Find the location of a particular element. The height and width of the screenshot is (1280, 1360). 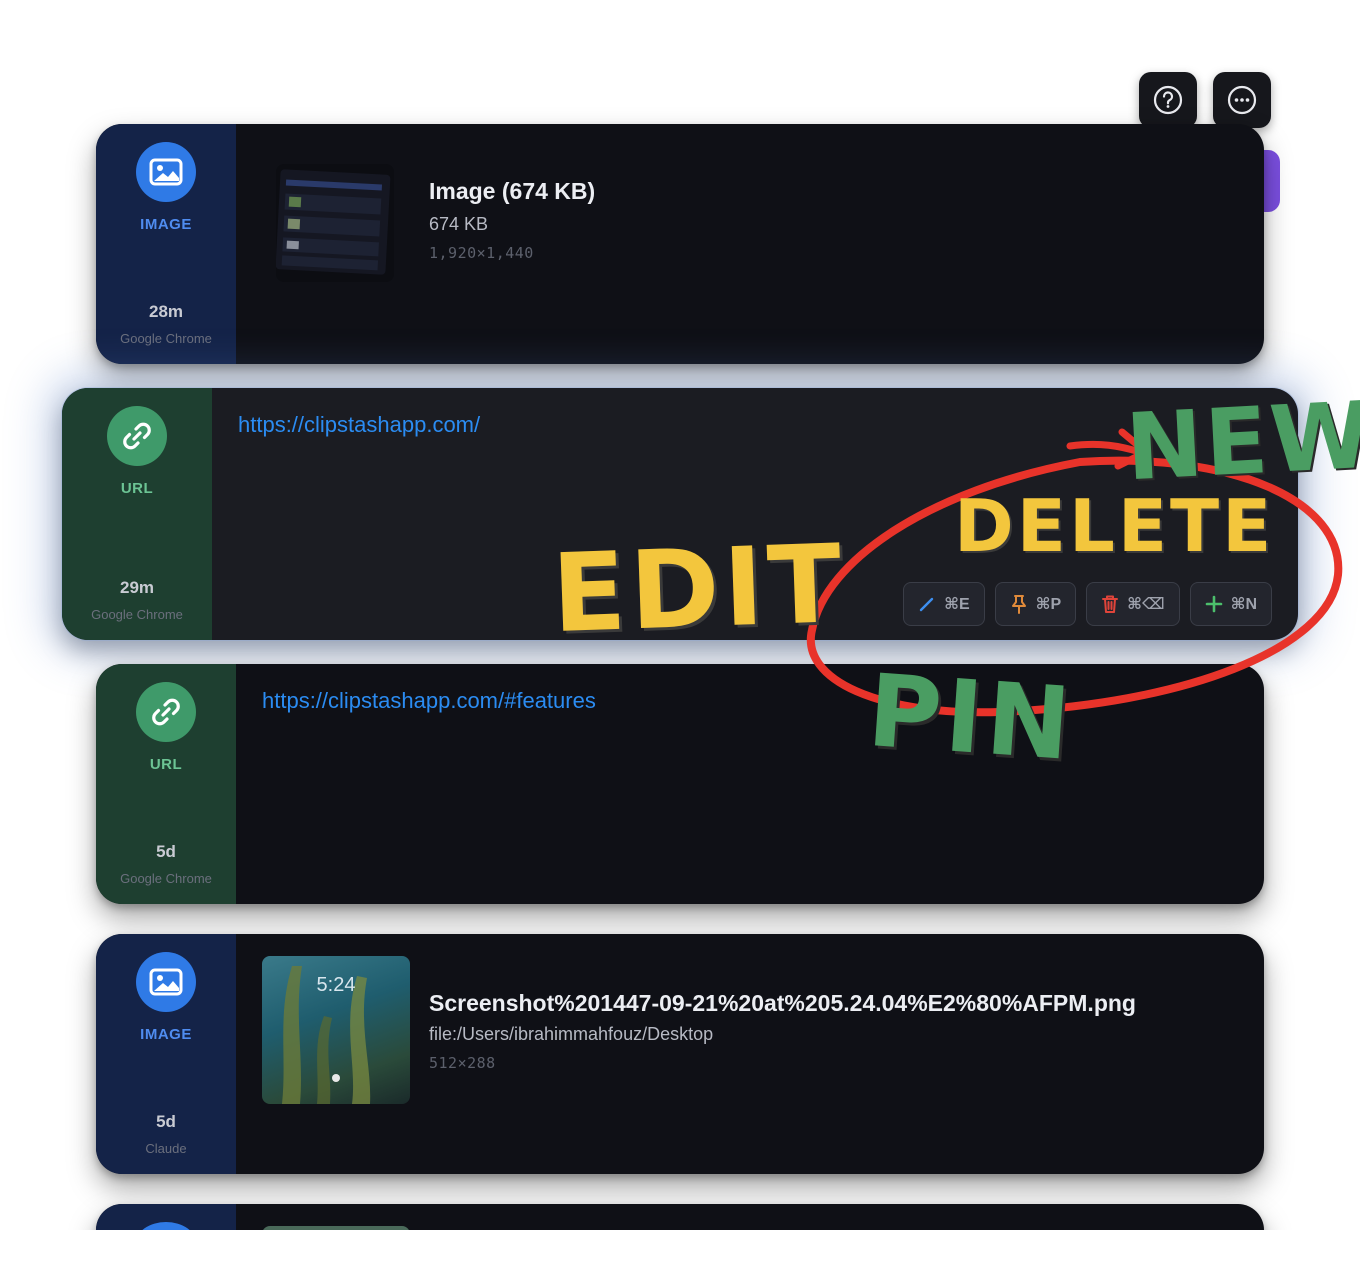

clip-actions: ⌘E ⌘P ⌘⌫ ⌘N is located at coordinates (1087, 604).